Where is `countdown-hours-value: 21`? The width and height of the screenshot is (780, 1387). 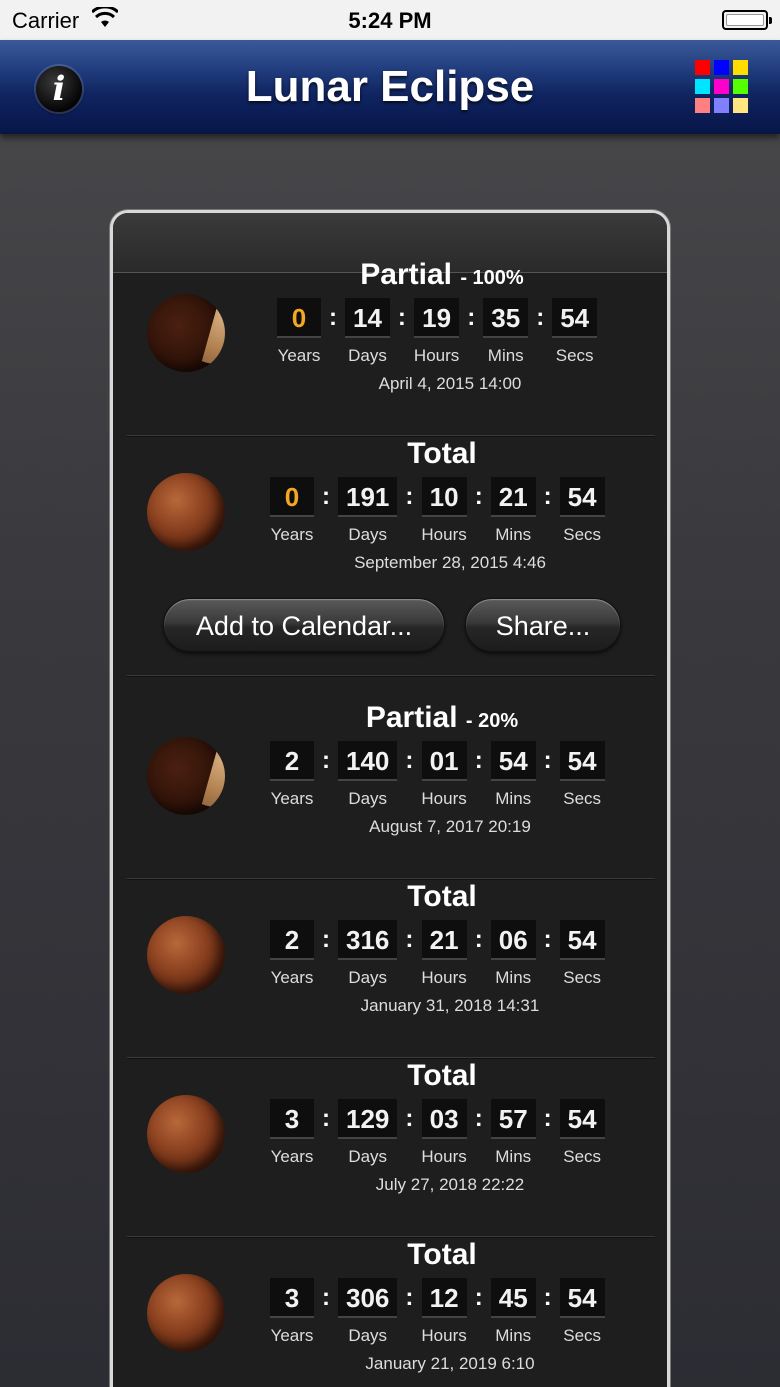 countdown-hours-value: 21 is located at coordinates (444, 940).